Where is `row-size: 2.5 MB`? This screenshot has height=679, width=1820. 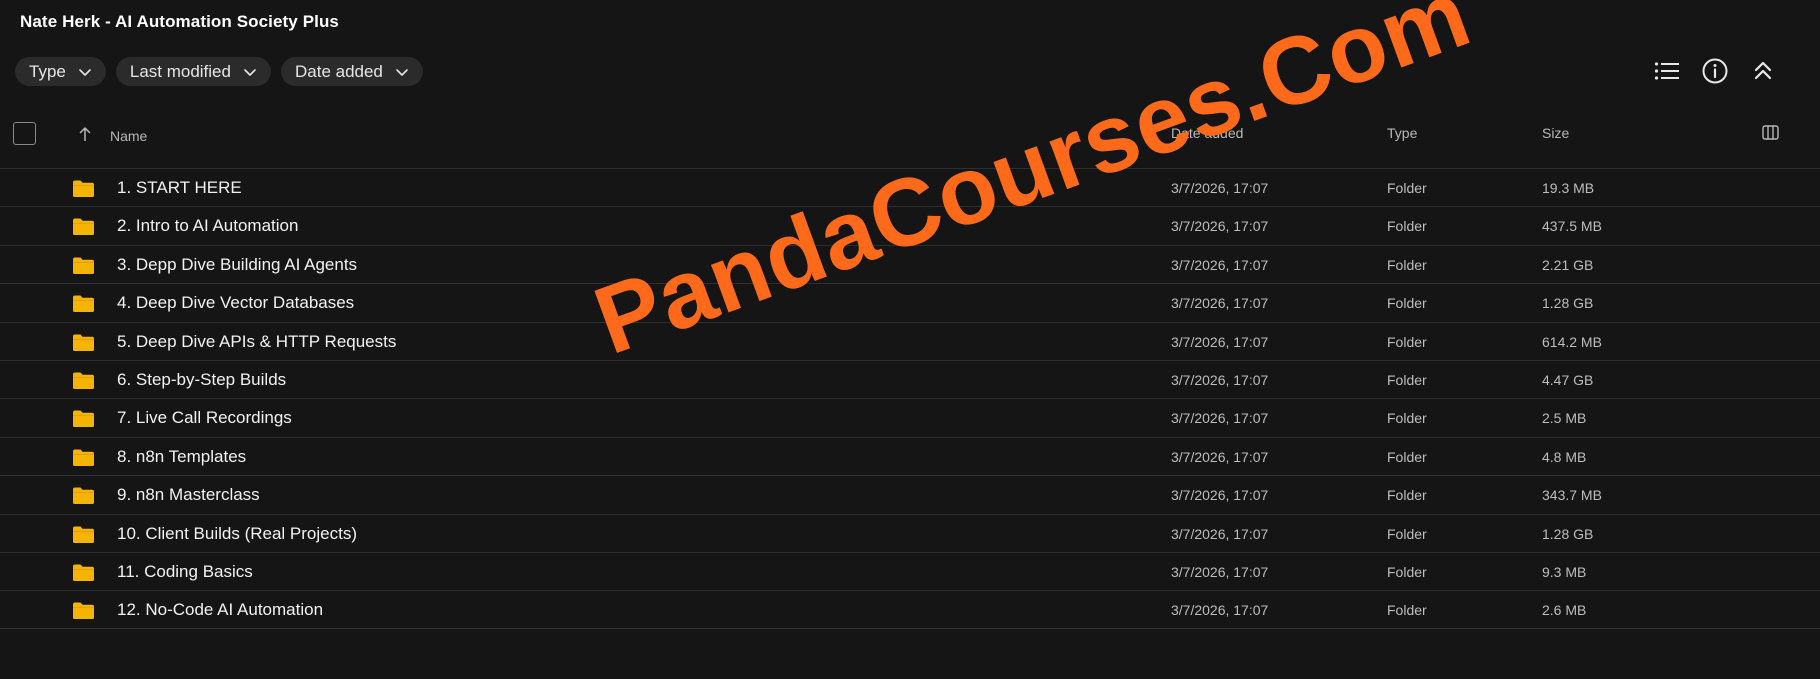
row-size: 2.5 MB is located at coordinates (1564, 418).